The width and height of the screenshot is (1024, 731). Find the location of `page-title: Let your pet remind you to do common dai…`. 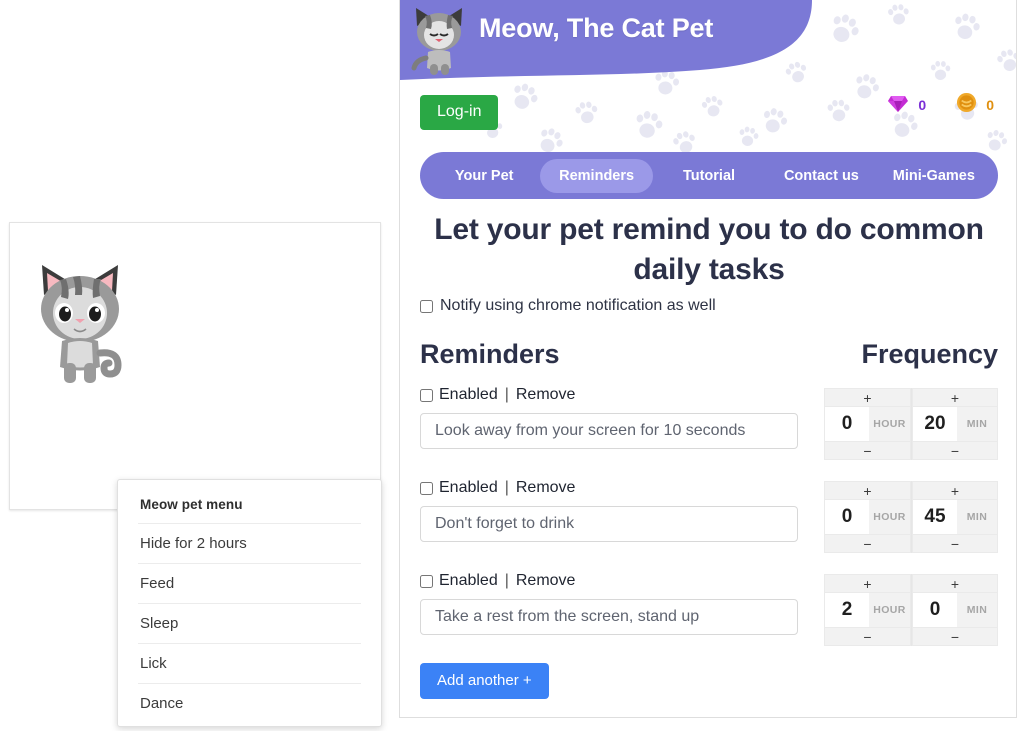

page-title: Let your pet remind you to do common dai… is located at coordinates (709, 249).